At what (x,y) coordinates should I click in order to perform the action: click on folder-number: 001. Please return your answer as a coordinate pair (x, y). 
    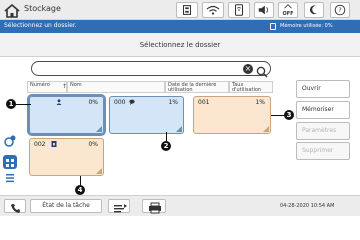
    Looking at the image, I should click on (204, 102).